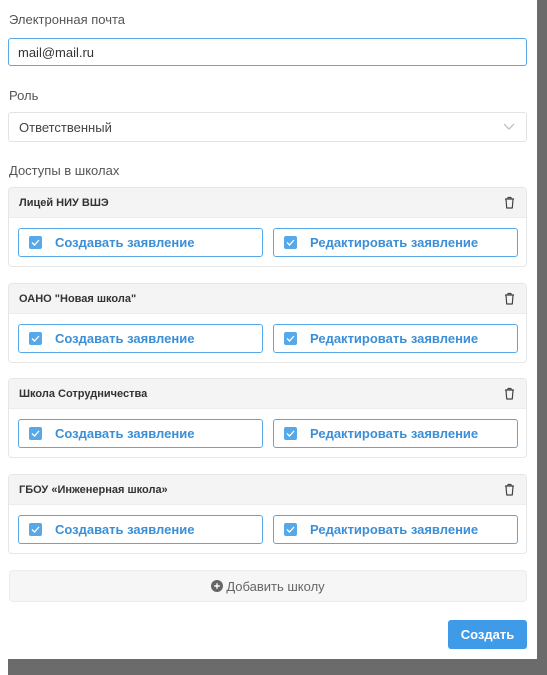 The width and height of the screenshot is (547, 675). I want to click on access-label: Доступы в школах, so click(64, 170).